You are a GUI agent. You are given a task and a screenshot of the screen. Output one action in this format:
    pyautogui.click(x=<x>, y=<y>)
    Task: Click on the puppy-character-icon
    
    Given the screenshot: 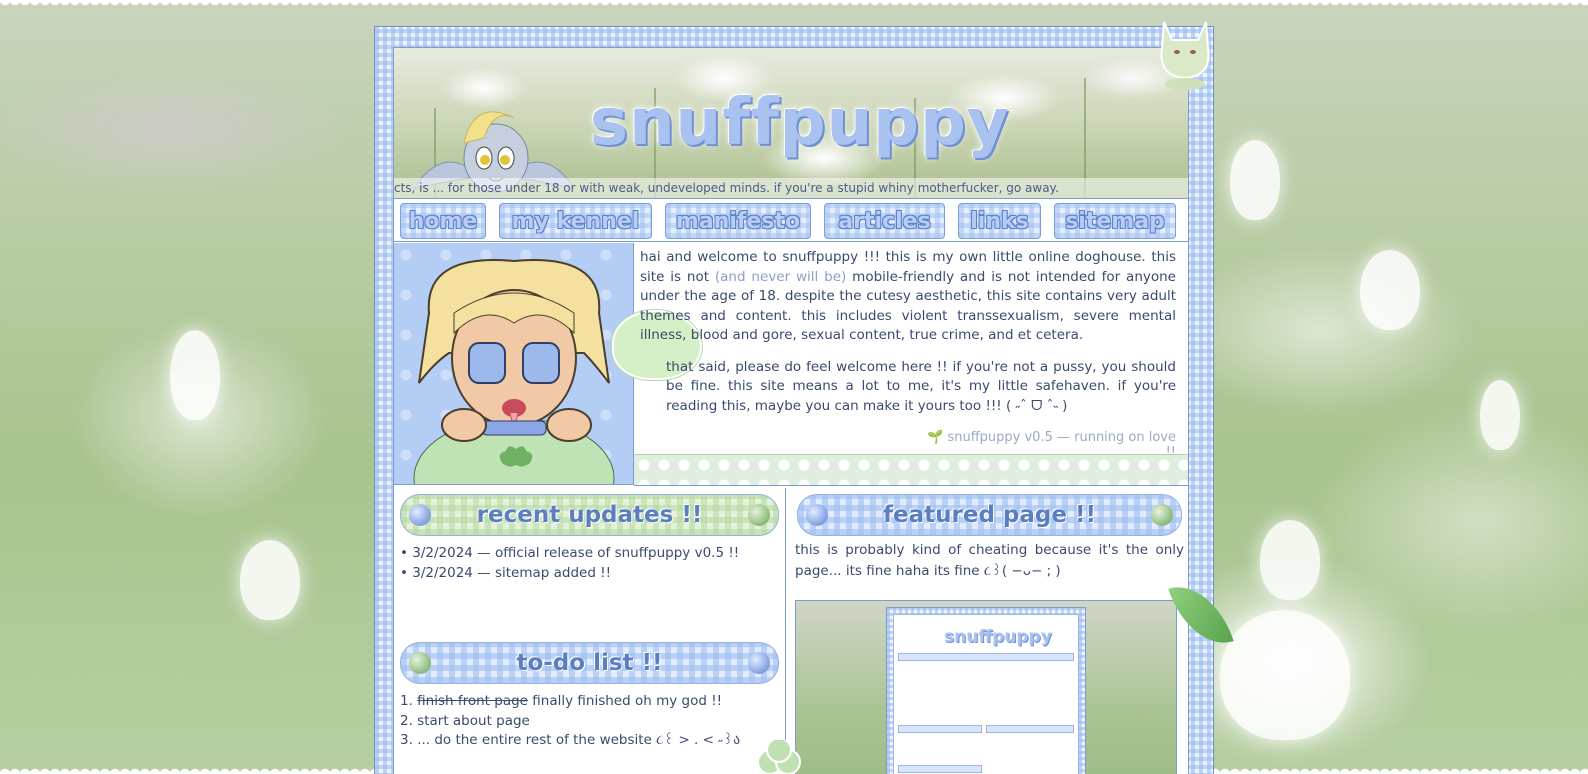 What is the action you would take?
    pyautogui.click(x=514, y=371)
    